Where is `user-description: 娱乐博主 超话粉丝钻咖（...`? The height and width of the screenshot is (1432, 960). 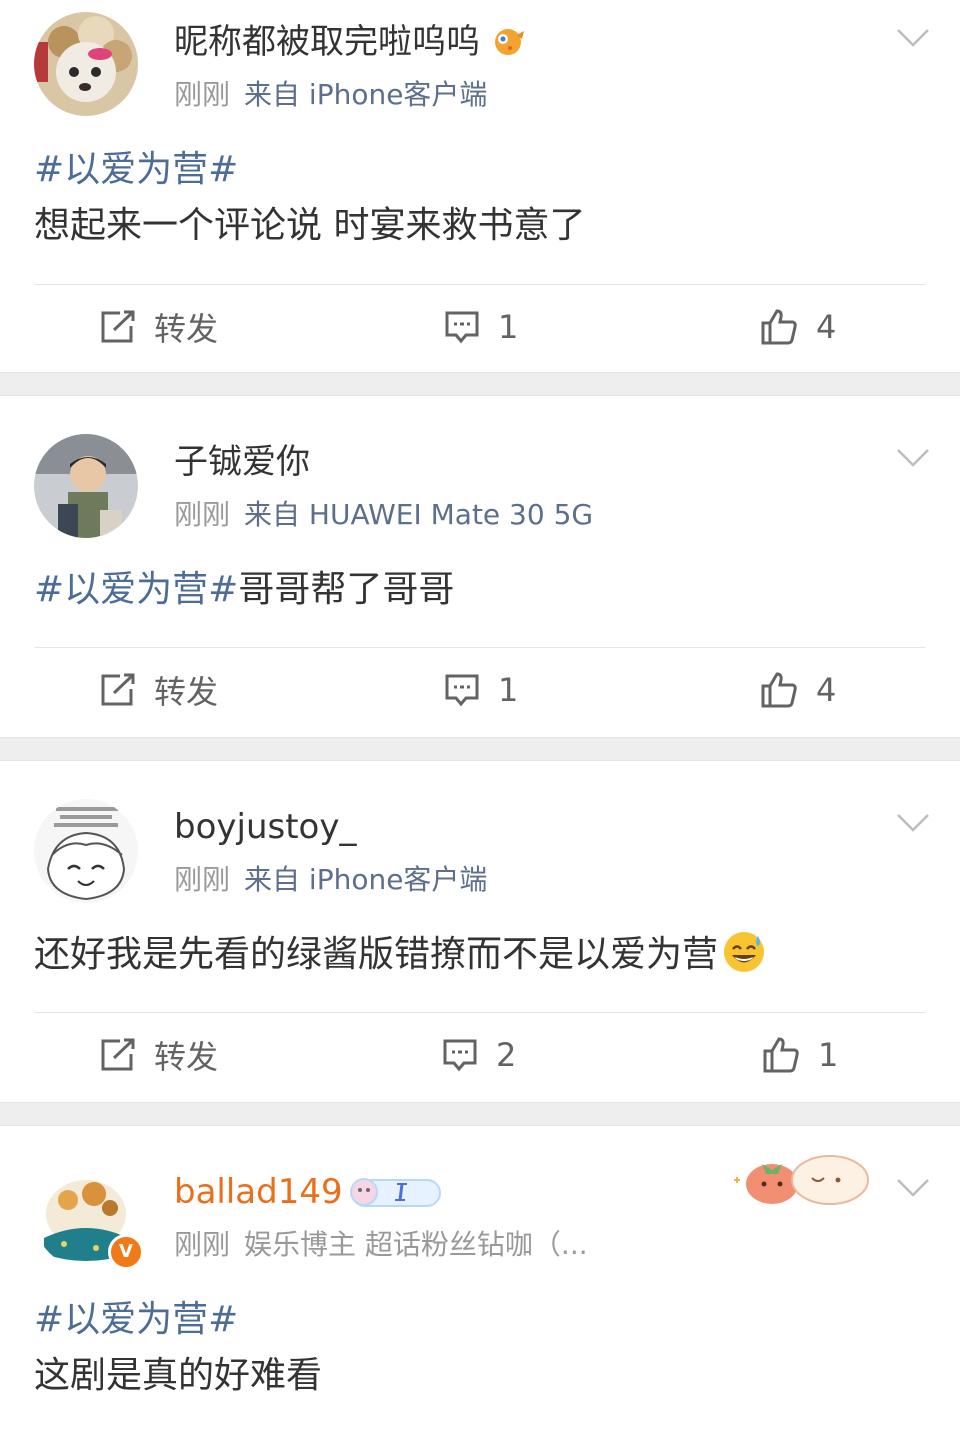
user-description: 娱乐博主 超话粉丝钻咖（... is located at coordinates (416, 1244).